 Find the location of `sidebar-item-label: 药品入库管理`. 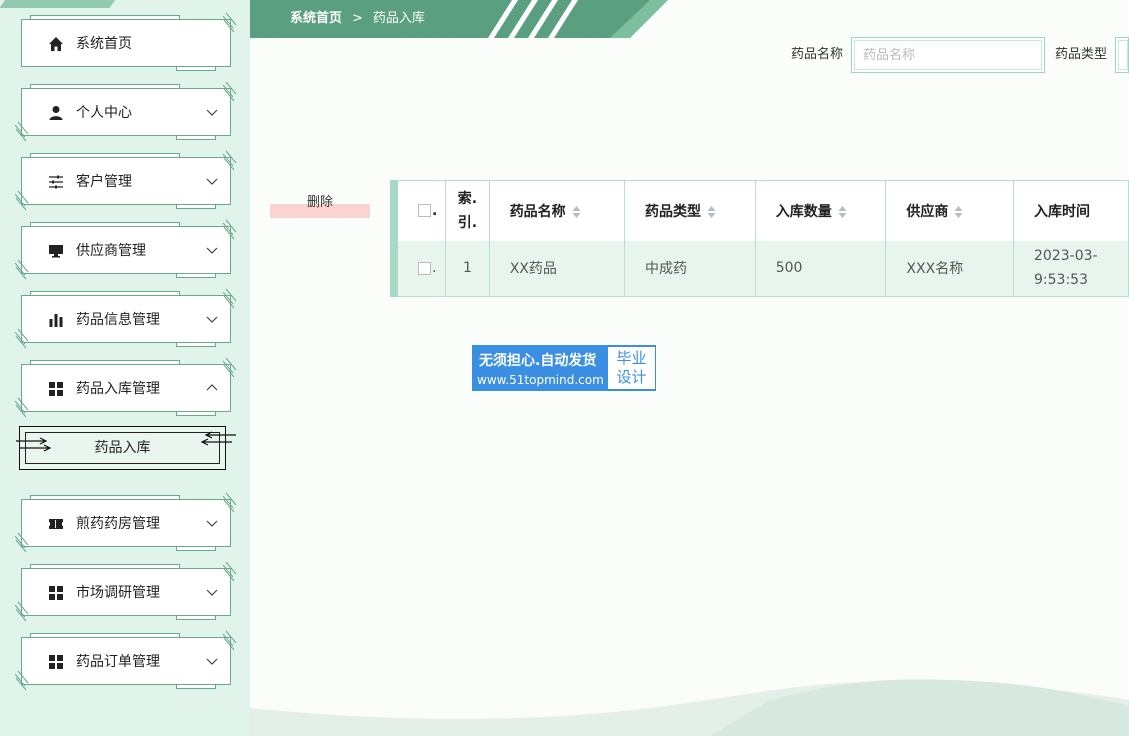

sidebar-item-label: 药品入库管理 is located at coordinates (118, 389).